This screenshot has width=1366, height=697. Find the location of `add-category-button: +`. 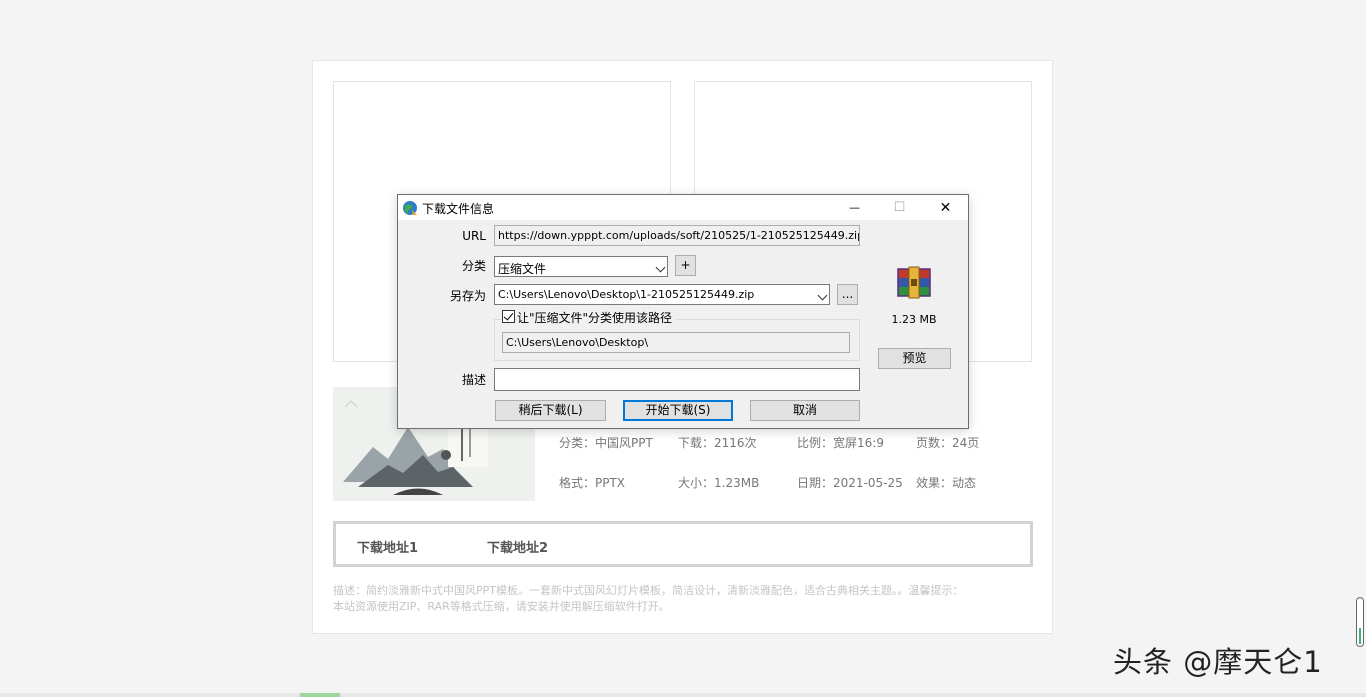

add-category-button: + is located at coordinates (685, 265).